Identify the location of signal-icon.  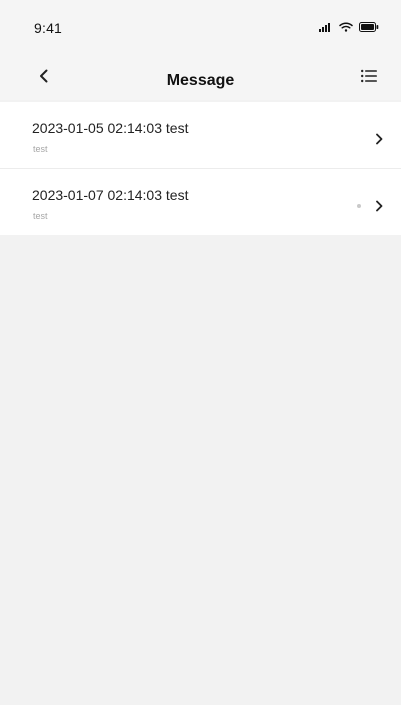
(326, 27).